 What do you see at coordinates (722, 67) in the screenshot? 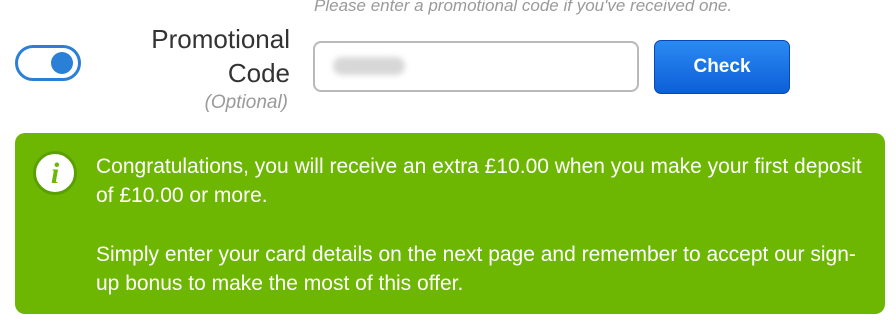
I see `check-button: Check` at bounding box center [722, 67].